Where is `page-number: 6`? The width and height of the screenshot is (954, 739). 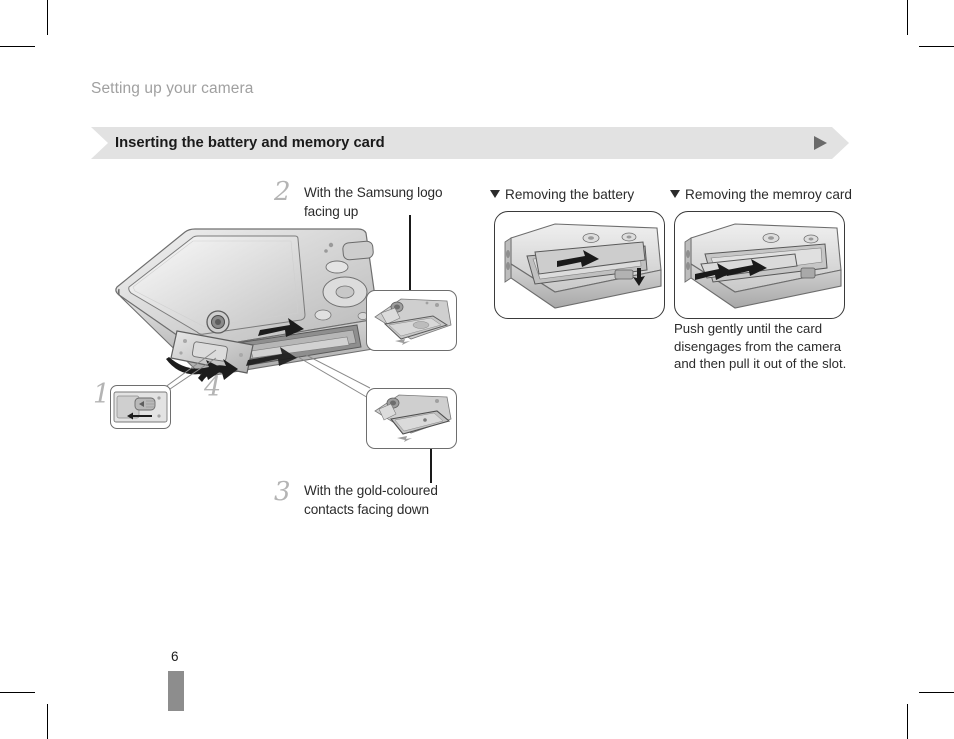 page-number: 6 is located at coordinates (175, 656).